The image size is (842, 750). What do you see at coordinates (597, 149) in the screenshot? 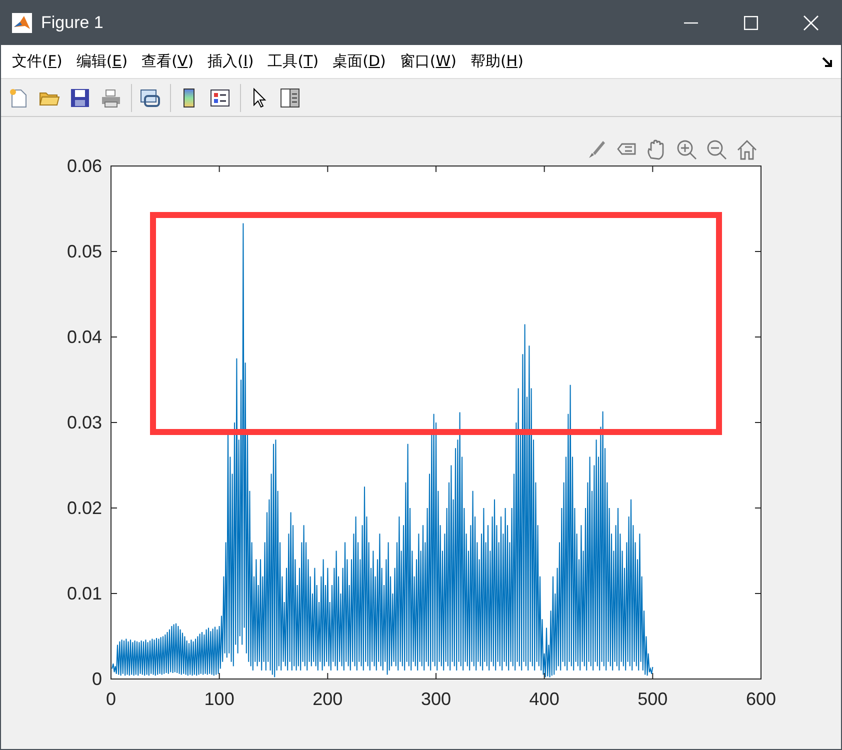
I see `brush-icon` at bounding box center [597, 149].